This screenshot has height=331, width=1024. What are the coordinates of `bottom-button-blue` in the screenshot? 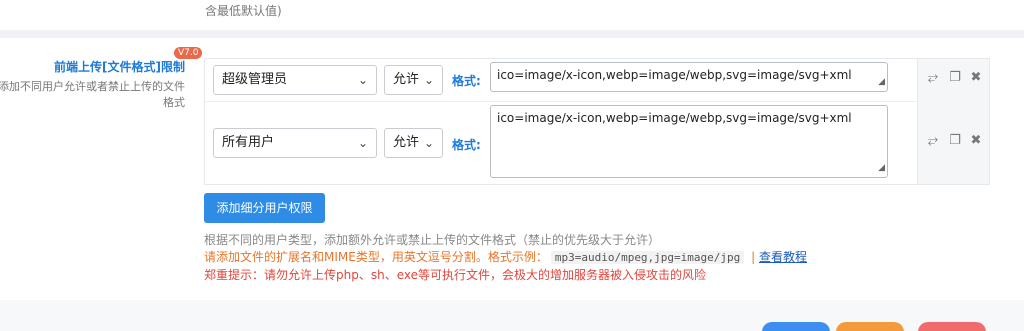 It's located at (796, 326).